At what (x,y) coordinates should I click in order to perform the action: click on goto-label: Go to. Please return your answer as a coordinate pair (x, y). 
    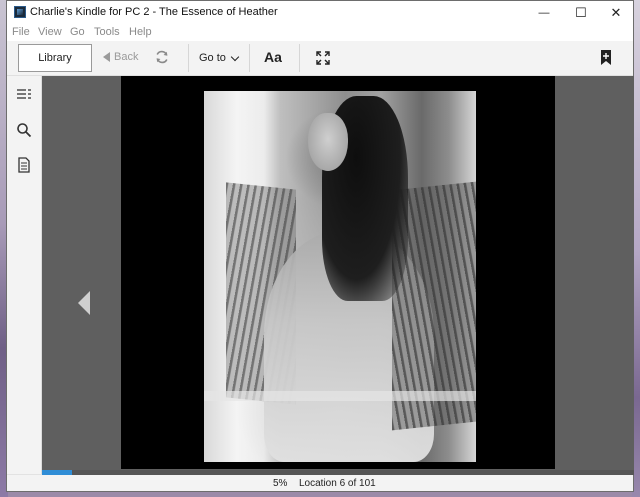
    Looking at the image, I should click on (212, 58).